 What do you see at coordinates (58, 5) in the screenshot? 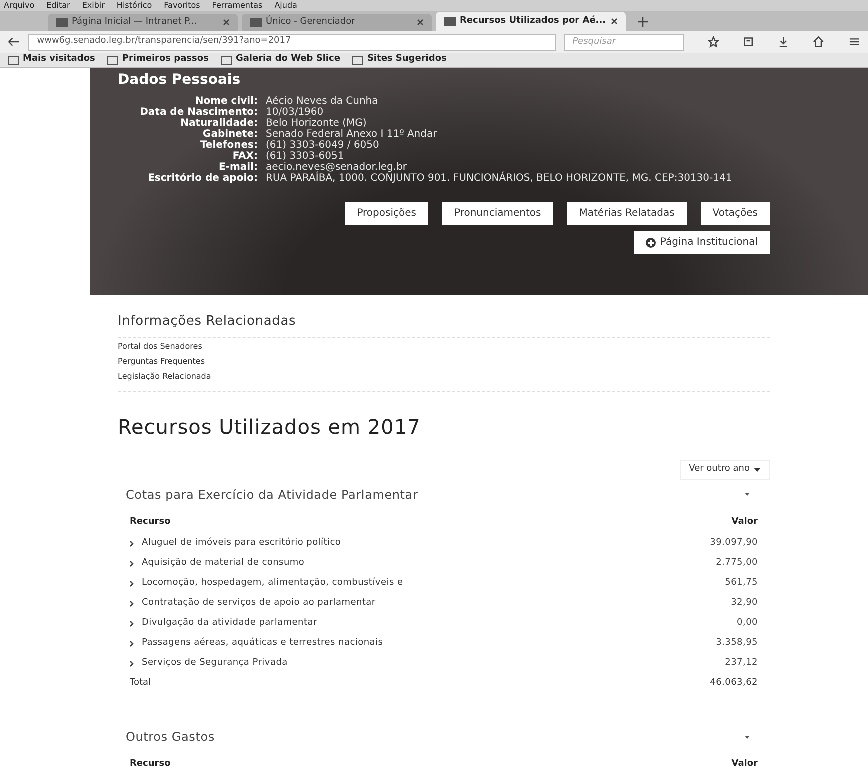
I see `menu-item: Editar` at bounding box center [58, 5].